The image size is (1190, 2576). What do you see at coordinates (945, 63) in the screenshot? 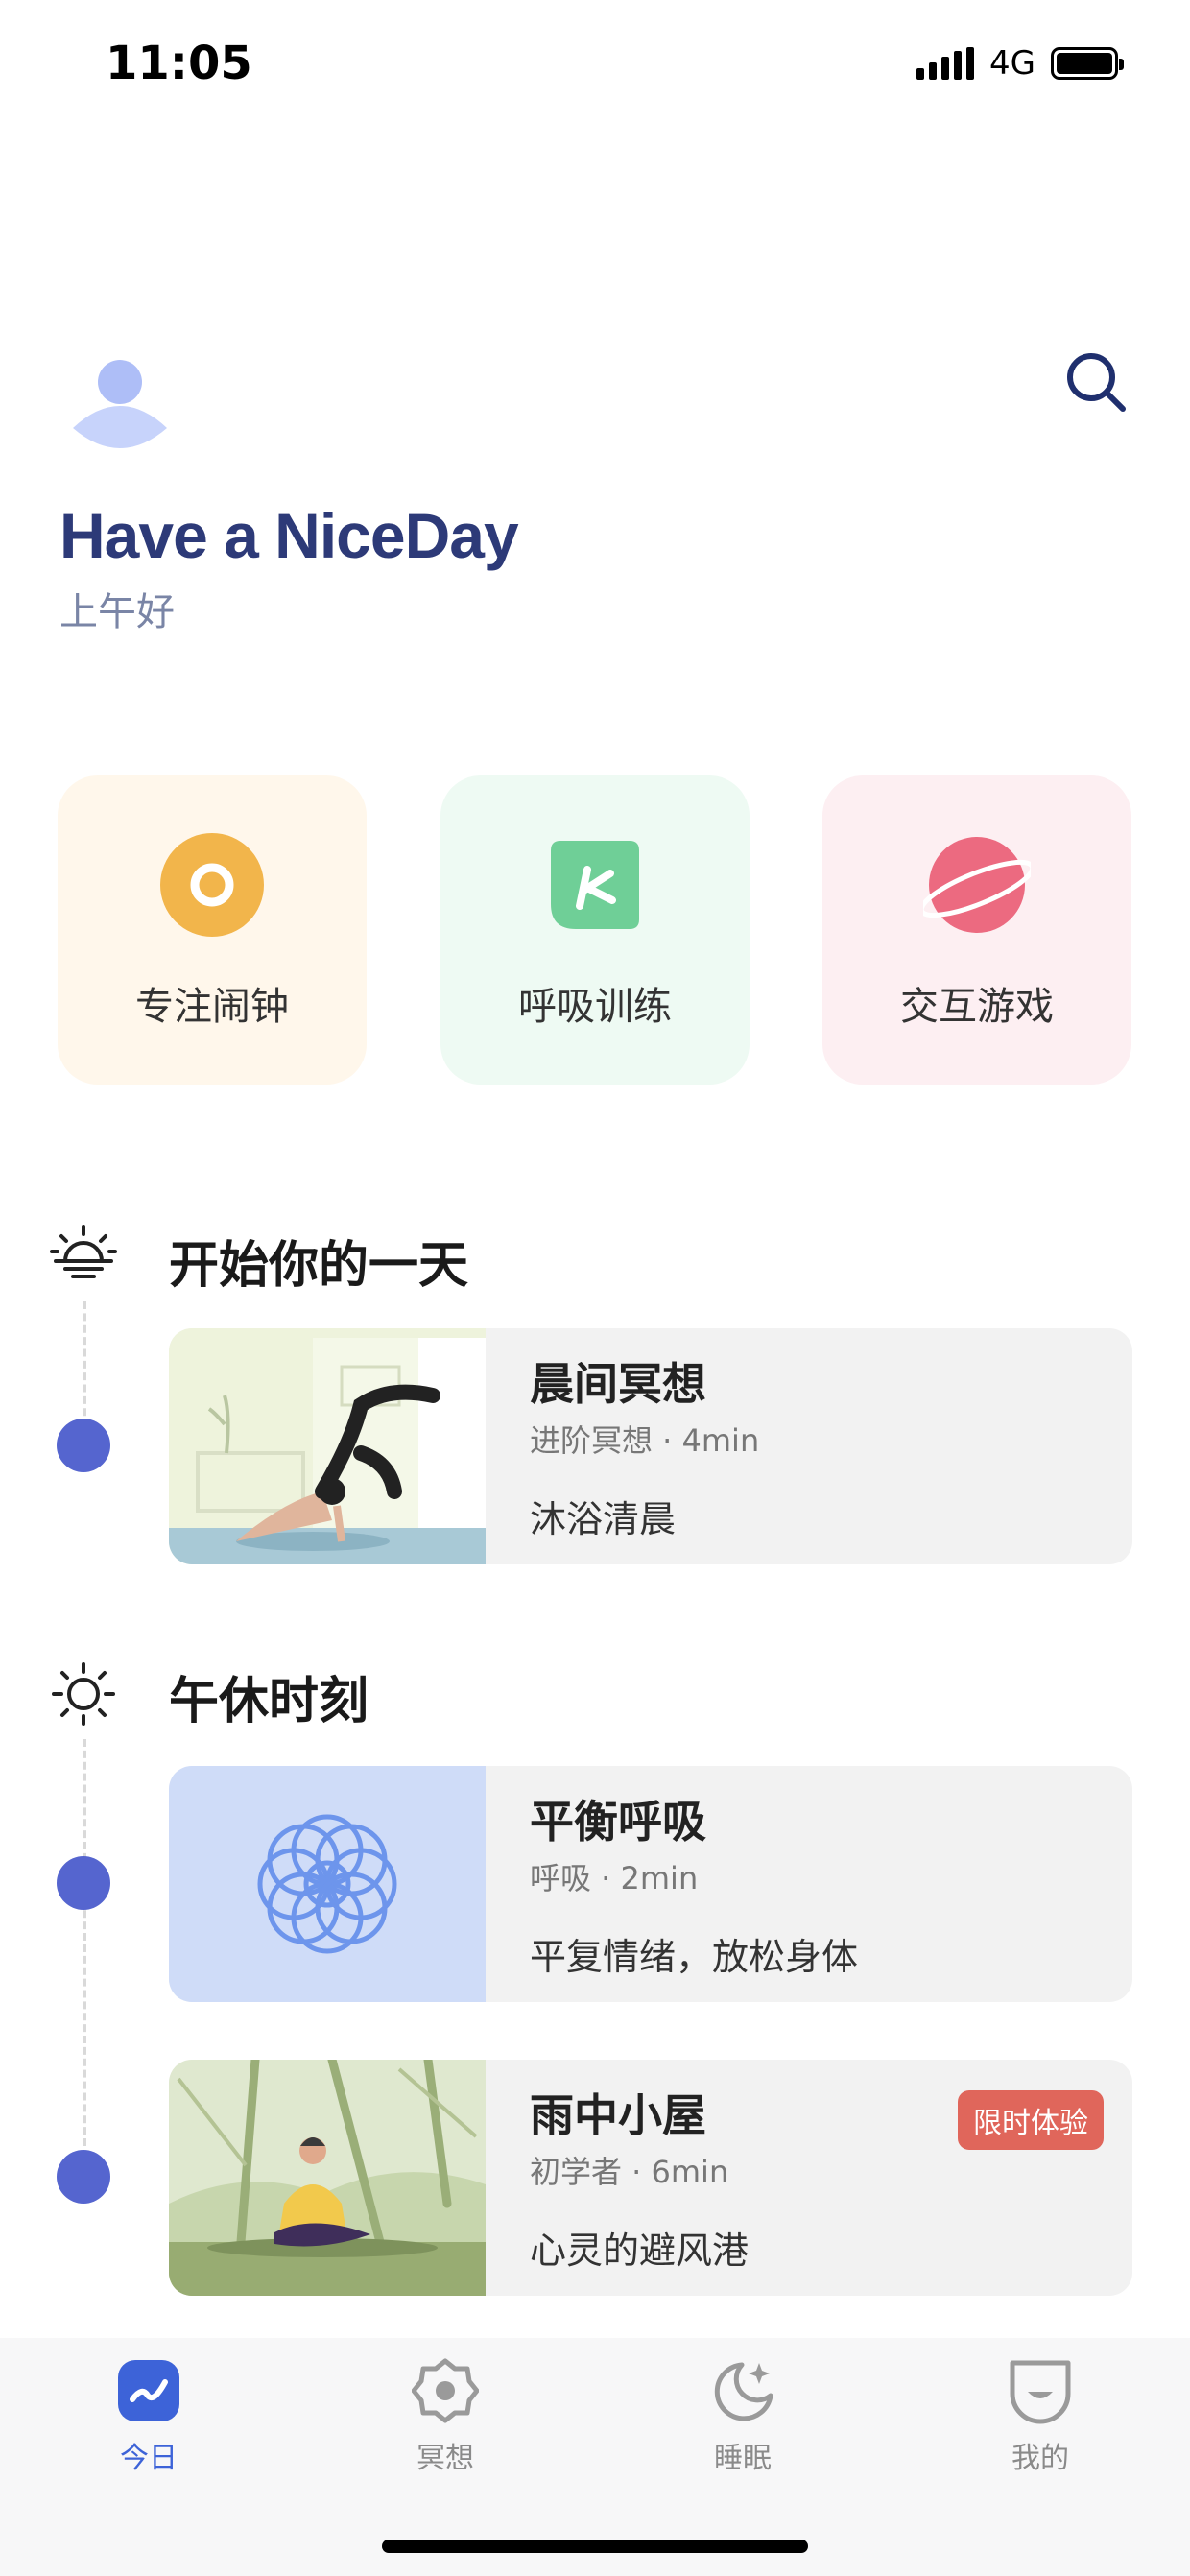
I see `signal-icon` at bounding box center [945, 63].